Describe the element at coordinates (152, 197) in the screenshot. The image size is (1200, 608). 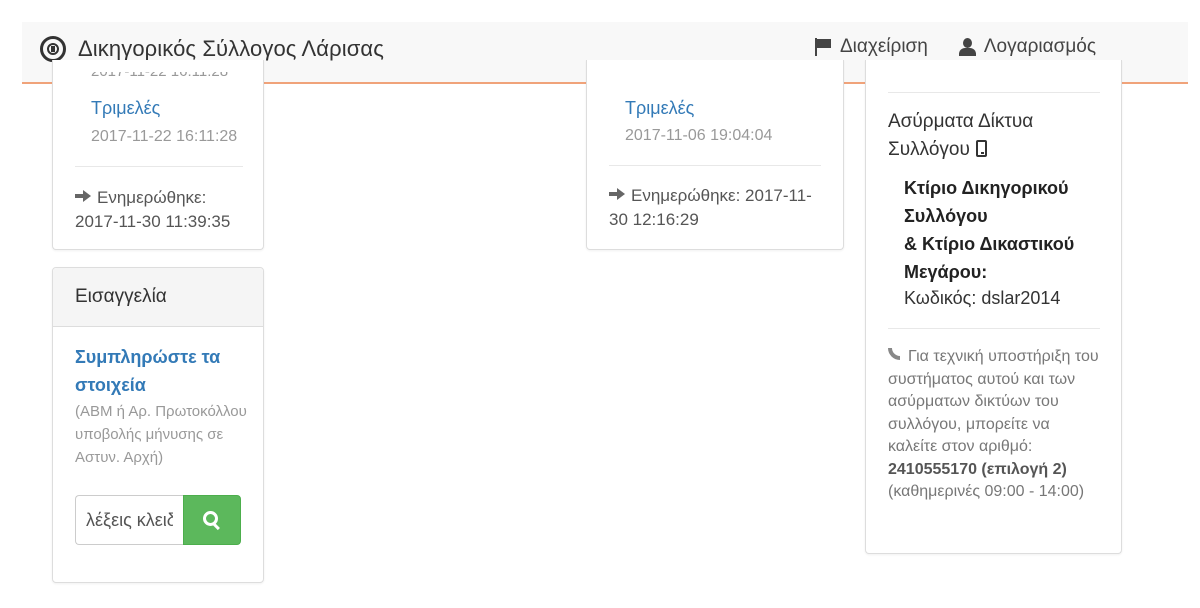
I see `updated-label: Ενημερώθηκε:` at that location.